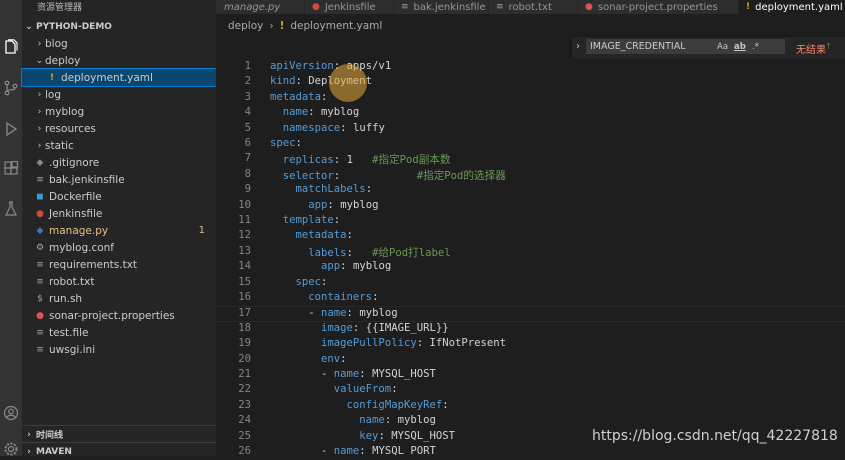 This screenshot has height=460, width=845. What do you see at coordinates (79, 230) in the screenshot?
I see `tree-item-label: manage.py` at bounding box center [79, 230].